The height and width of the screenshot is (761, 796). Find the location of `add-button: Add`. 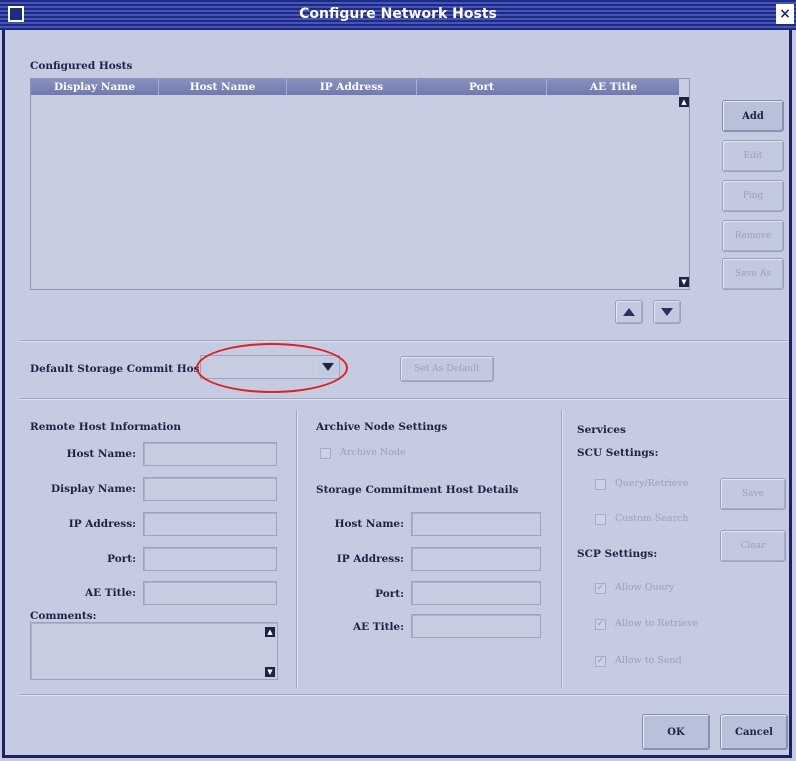

add-button: Add is located at coordinates (753, 116).